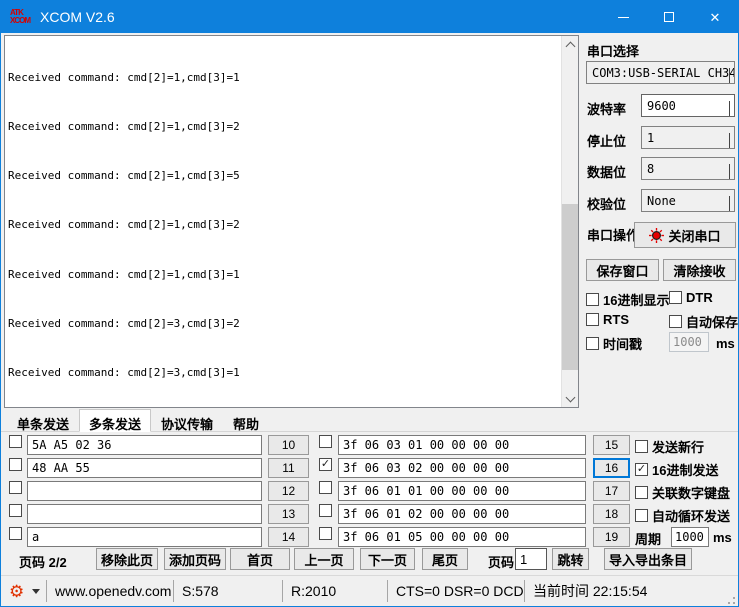 The width and height of the screenshot is (739, 607). Describe the element at coordinates (688, 105) in the screenshot. I see `baud-select: 9600` at that location.